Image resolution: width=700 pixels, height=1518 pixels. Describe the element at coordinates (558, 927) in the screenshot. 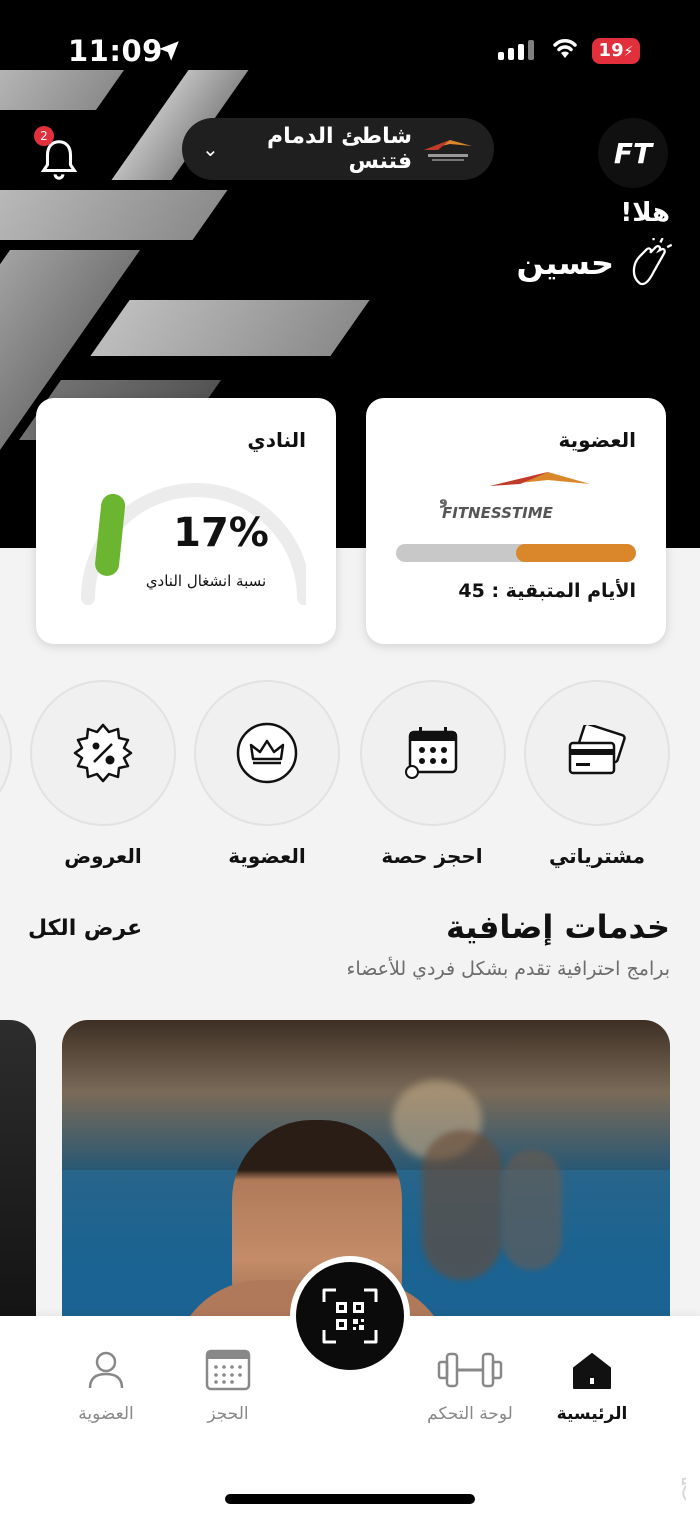

I see `extra-services-title: خدمات إضافية` at that location.